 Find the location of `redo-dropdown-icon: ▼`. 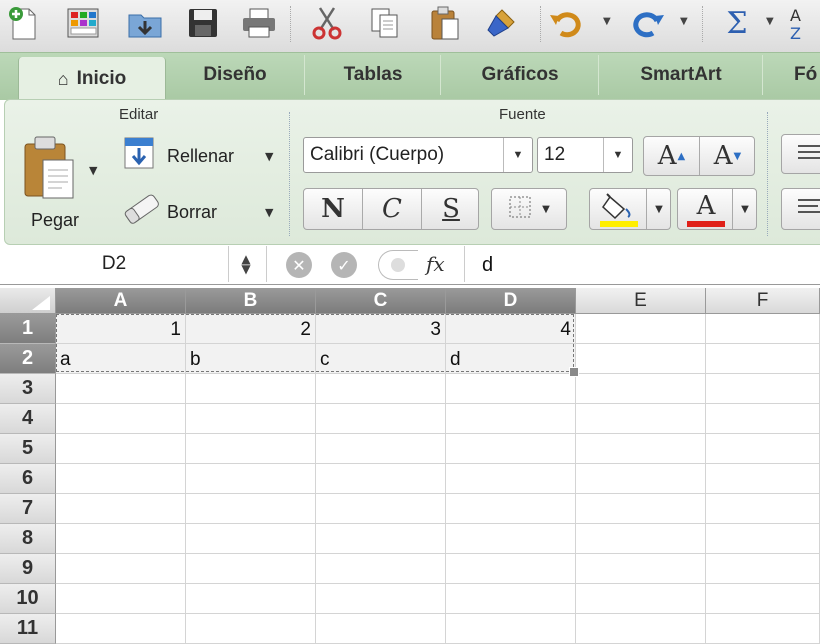

redo-dropdown-icon: ▼ is located at coordinates (684, 21).